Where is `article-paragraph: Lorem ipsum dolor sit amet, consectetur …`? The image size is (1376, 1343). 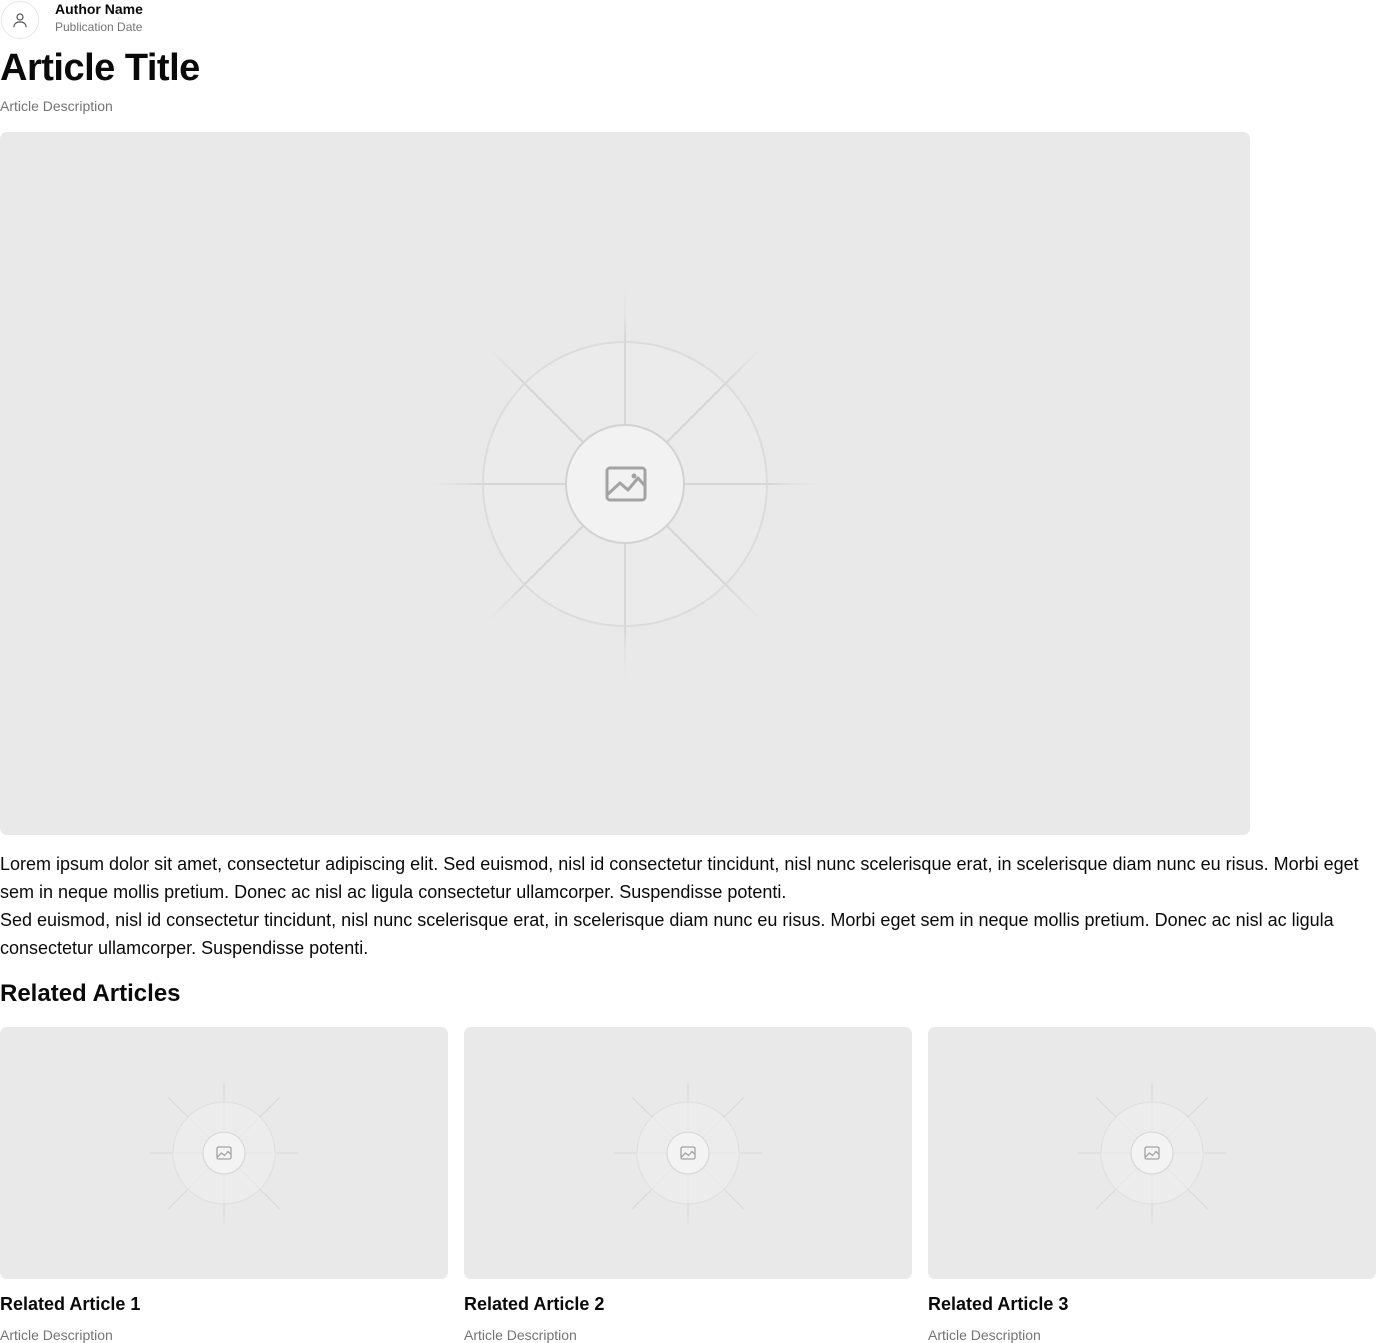
article-paragraph: Lorem ipsum dolor sit amet, consectetur … is located at coordinates (679, 878).